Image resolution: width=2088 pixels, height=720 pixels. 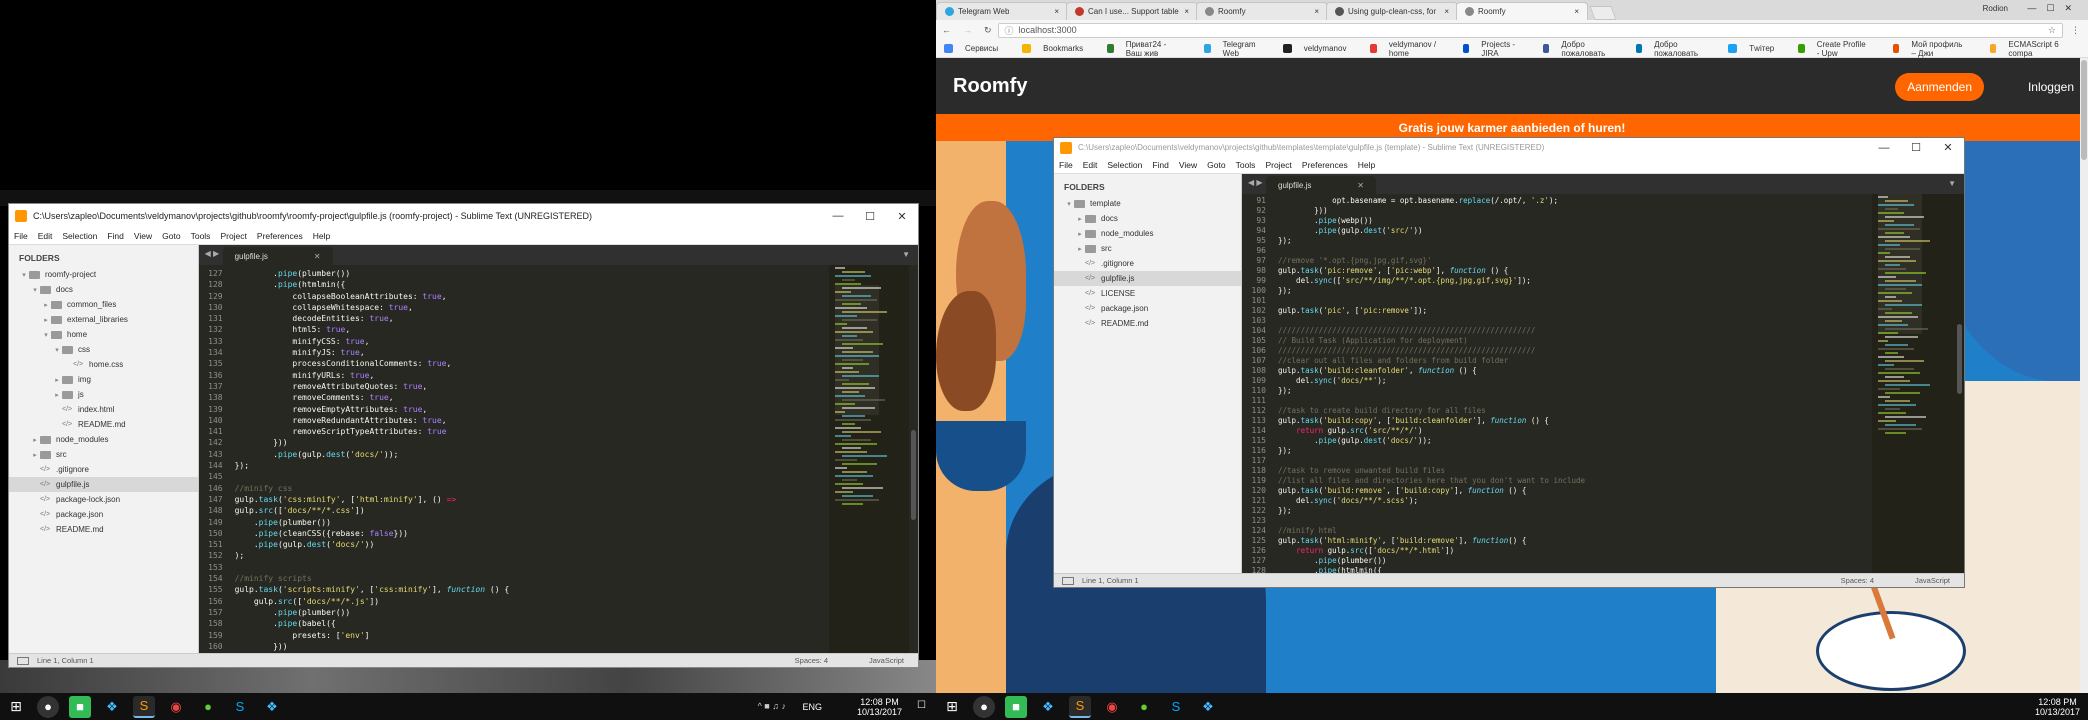 I want to click on tray-icons: ^ ■ ♫ ♪, so click(x=772, y=706).